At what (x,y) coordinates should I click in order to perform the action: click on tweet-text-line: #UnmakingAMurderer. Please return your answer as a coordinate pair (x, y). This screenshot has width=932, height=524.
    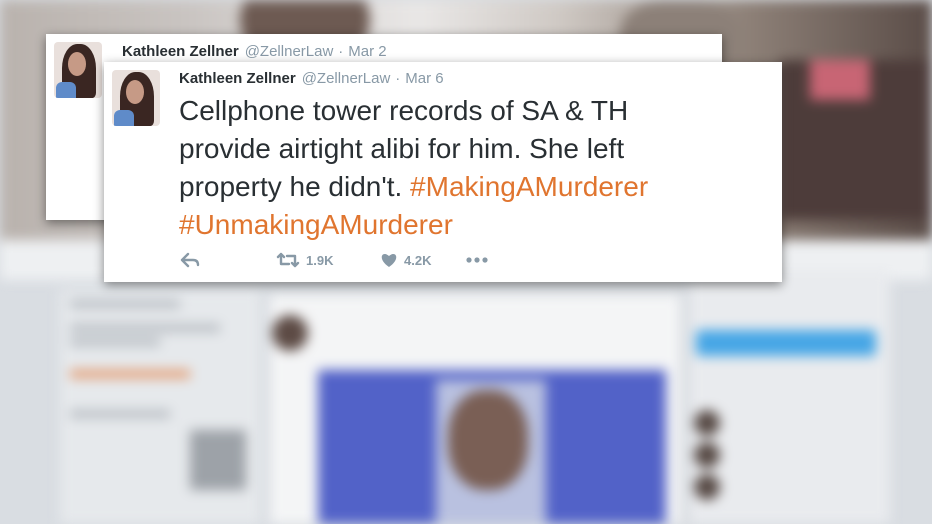
    Looking at the image, I should click on (469, 225).